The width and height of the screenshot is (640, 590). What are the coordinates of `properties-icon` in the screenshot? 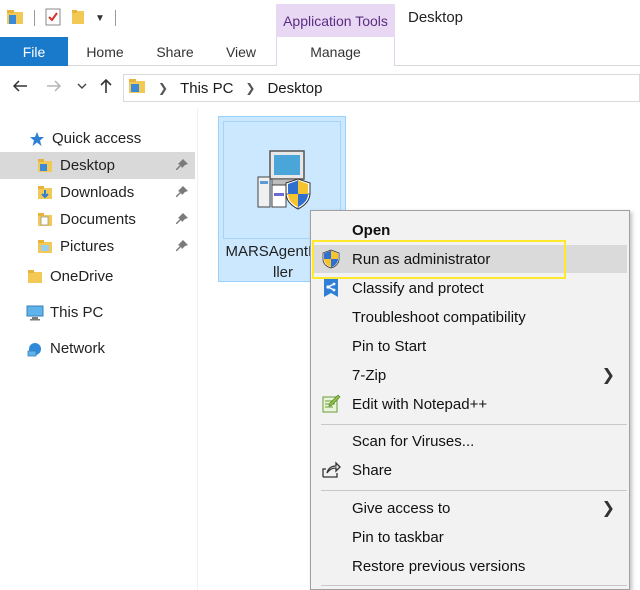 It's located at (53, 18).